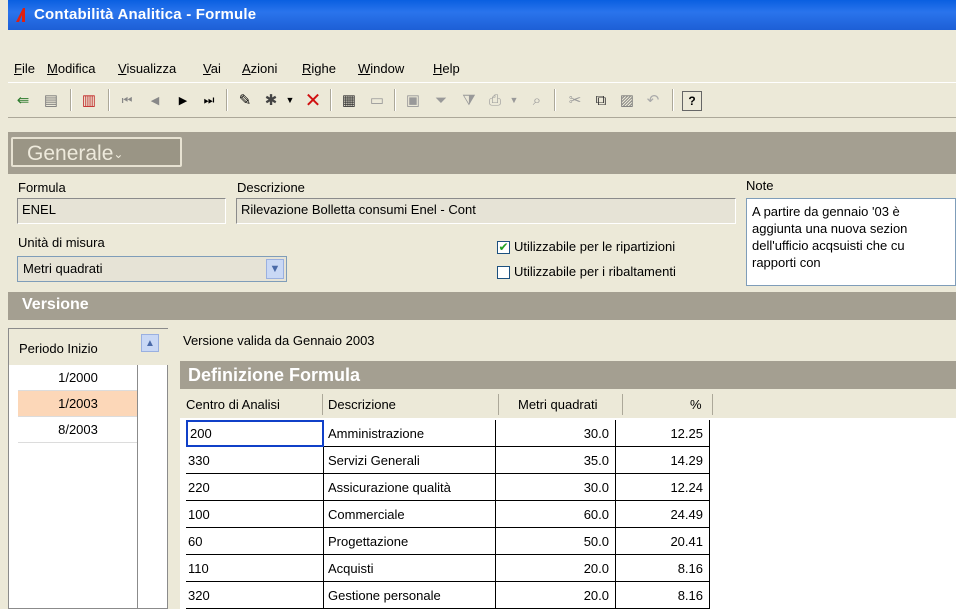 The width and height of the screenshot is (956, 609). What do you see at coordinates (595, 246) in the screenshot?
I see `ripartizioni-label: Utilizzabile per le ripartizioni` at bounding box center [595, 246].